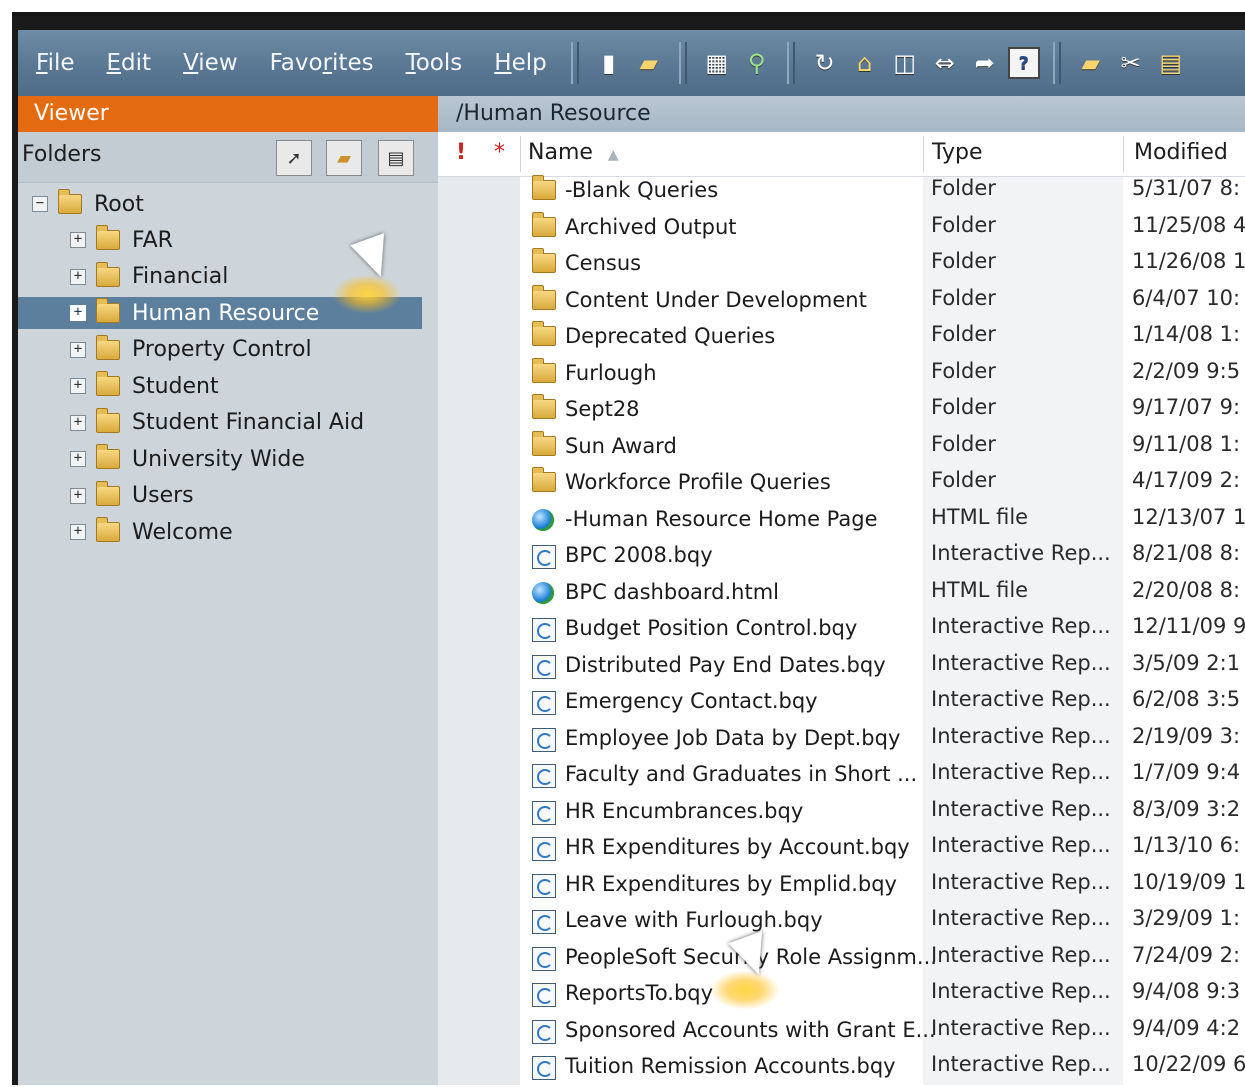  Describe the element at coordinates (222, 204) in the screenshot. I see `tree-item-root: − Root` at that location.